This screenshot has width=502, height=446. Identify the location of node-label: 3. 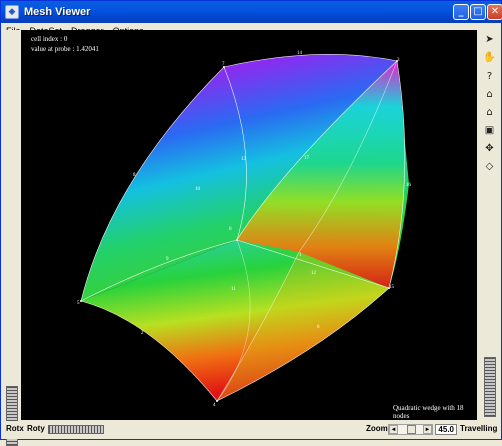
(398, 60).